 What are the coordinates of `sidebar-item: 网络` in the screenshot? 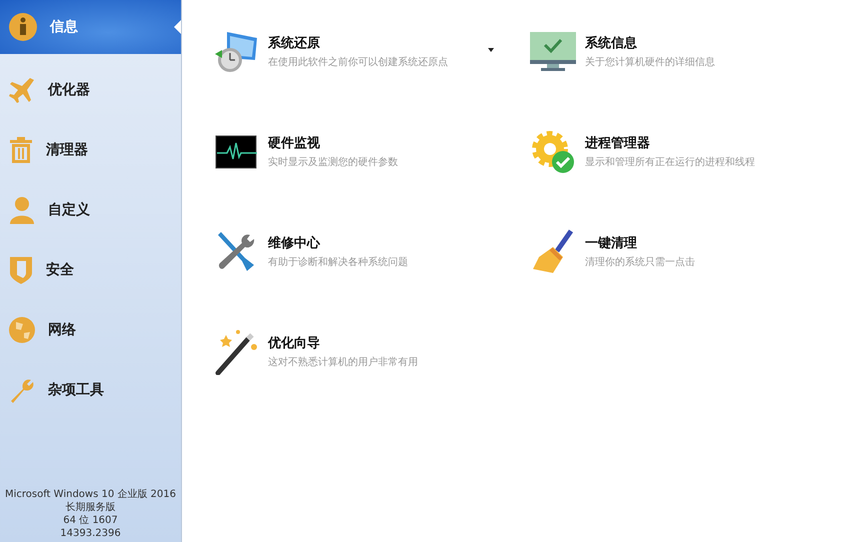 It's located at (90, 330).